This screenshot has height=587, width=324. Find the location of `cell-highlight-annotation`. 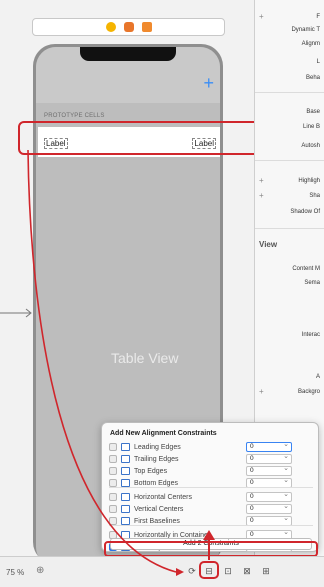

cell-highlight-annotation is located at coordinates (146, 138).